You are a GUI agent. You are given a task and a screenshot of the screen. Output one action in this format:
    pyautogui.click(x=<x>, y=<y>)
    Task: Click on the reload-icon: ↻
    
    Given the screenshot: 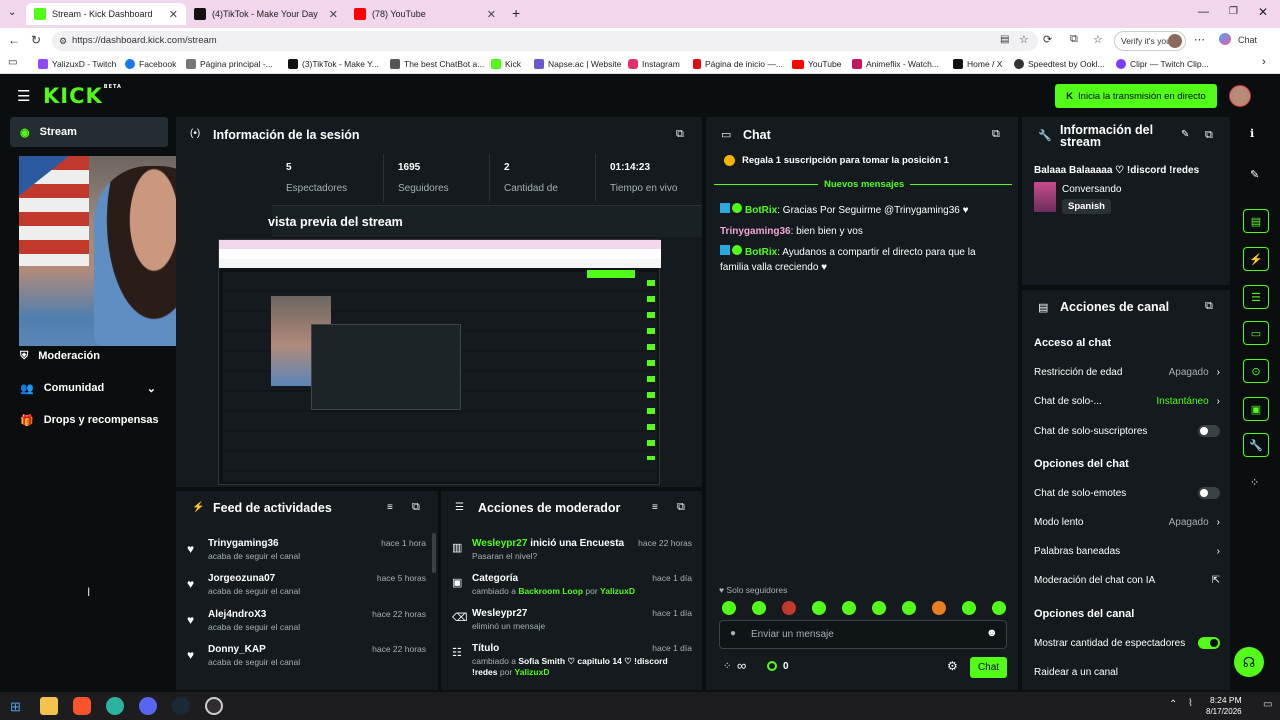 What is the action you would take?
    pyautogui.click(x=36, y=40)
    